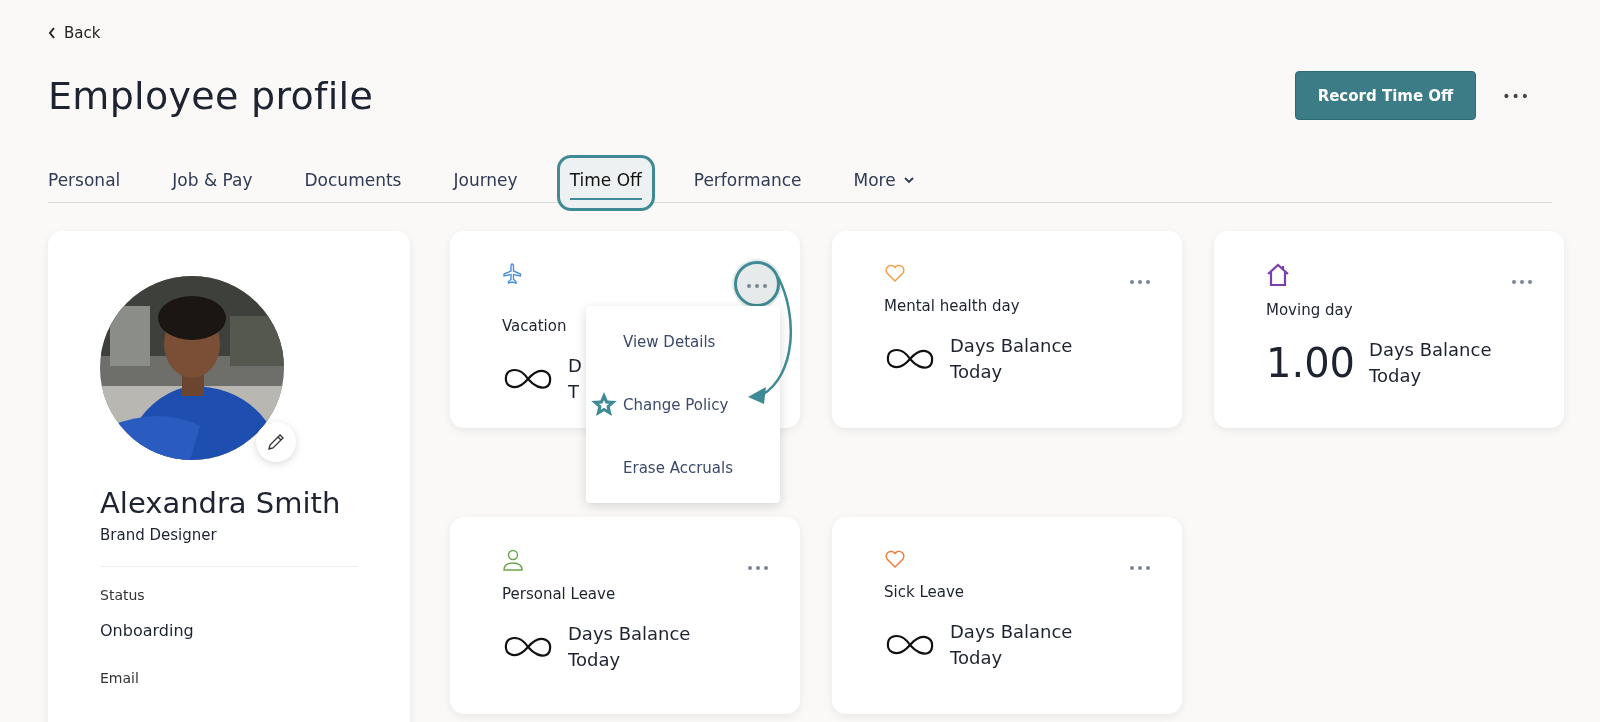  What do you see at coordinates (1310, 310) in the screenshot?
I see `policy-name: Moving day` at bounding box center [1310, 310].